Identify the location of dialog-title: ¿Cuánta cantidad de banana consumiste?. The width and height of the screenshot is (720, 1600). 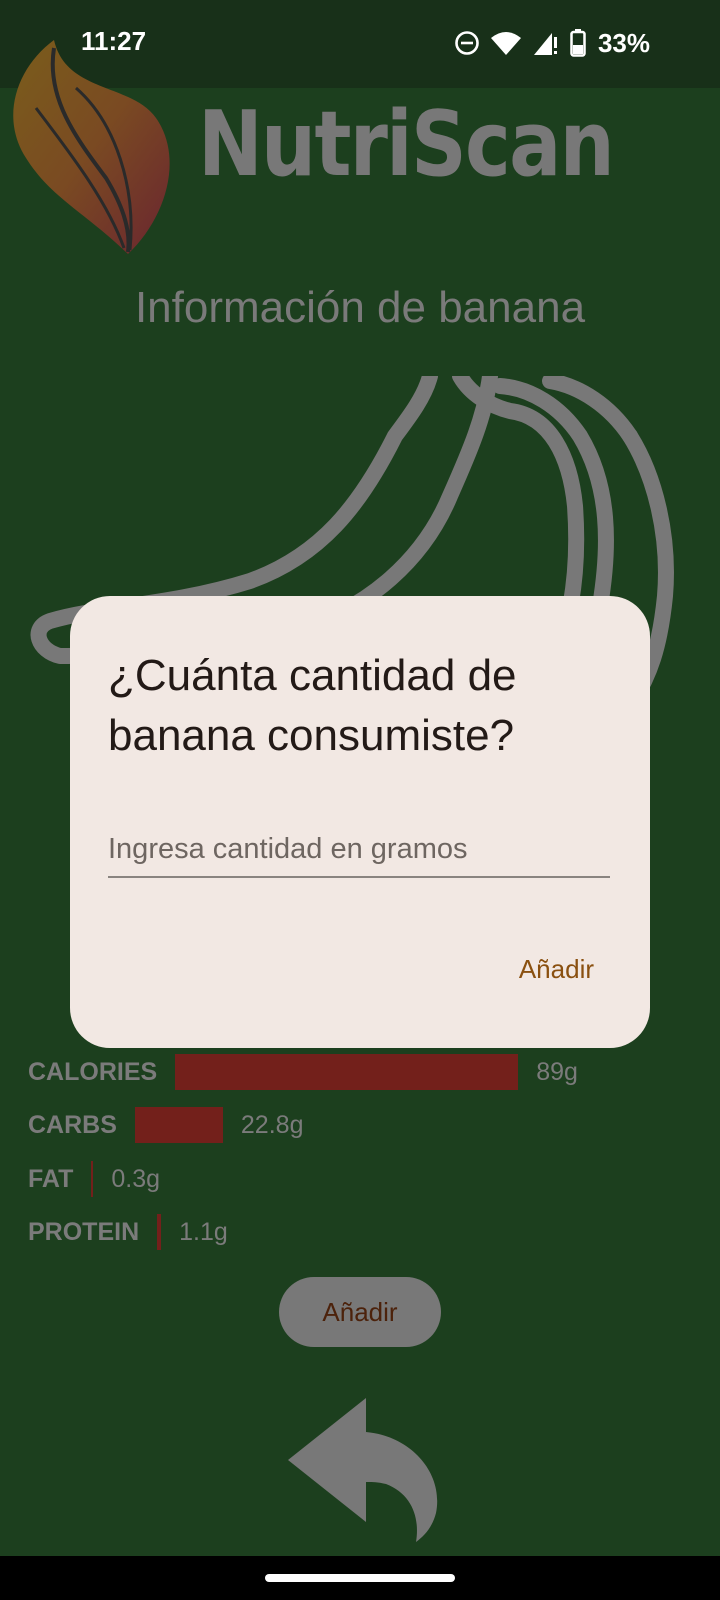
(312, 705).